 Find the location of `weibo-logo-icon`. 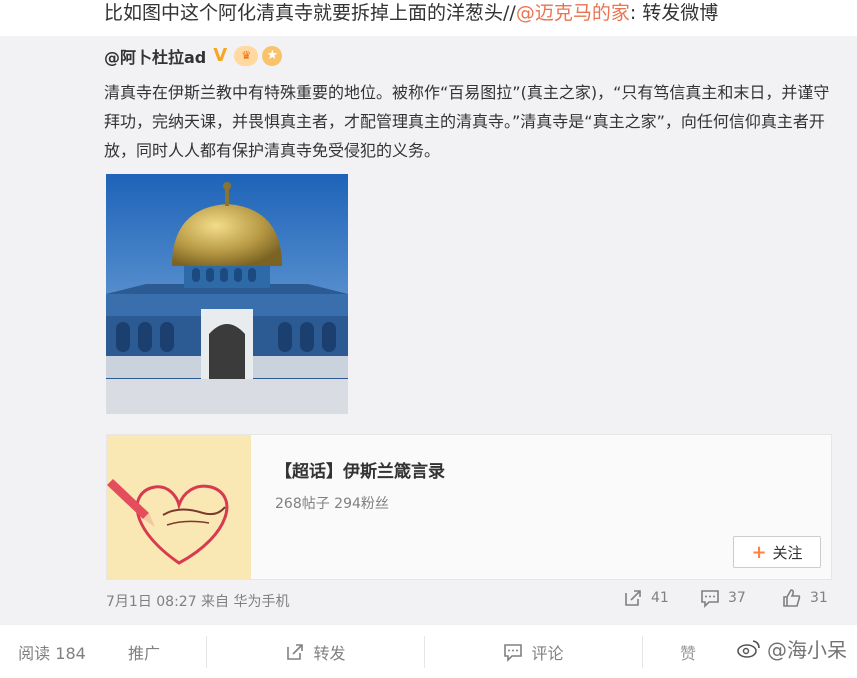

weibo-logo-icon is located at coordinates (748, 648).